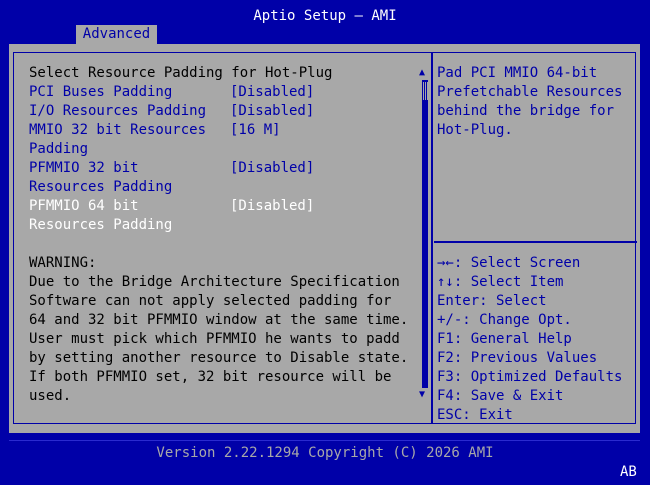 This screenshot has height=485, width=650. Describe the element at coordinates (526, 111) in the screenshot. I see `help-description-line: behind the bridge for` at that location.